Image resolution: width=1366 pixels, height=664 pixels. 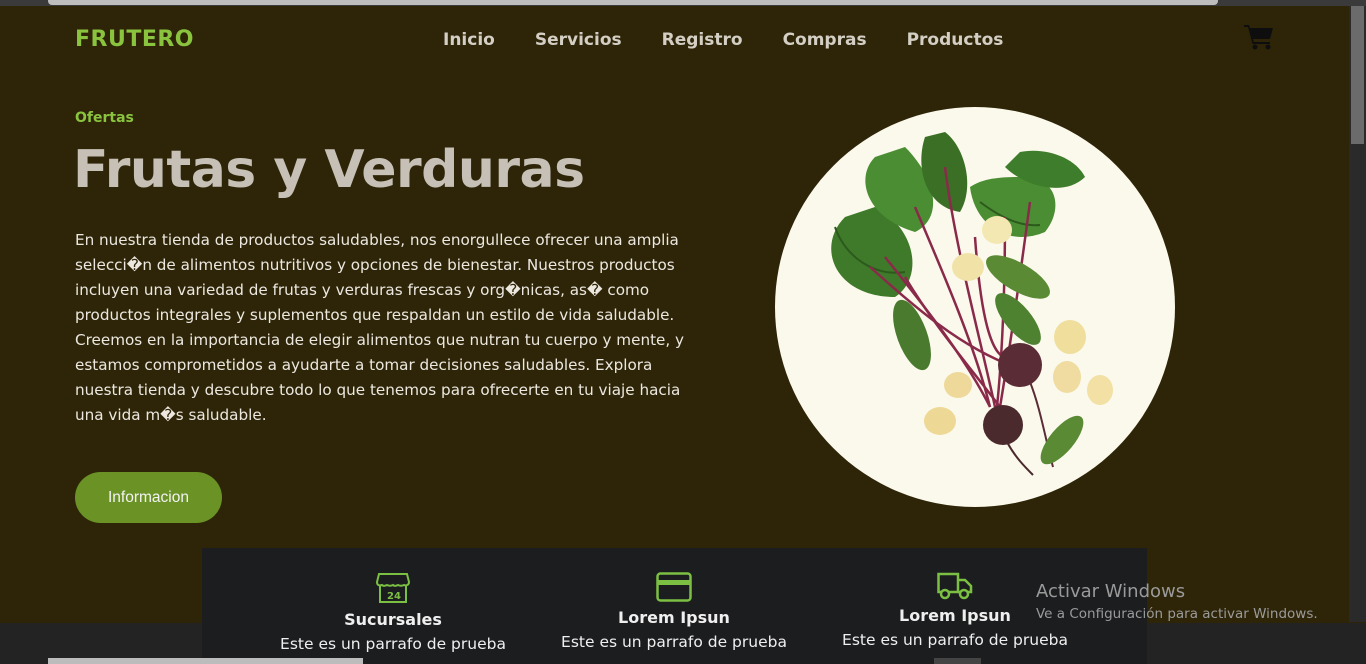 I want to click on hero-title: Frutas y Verduras, so click(x=329, y=170).